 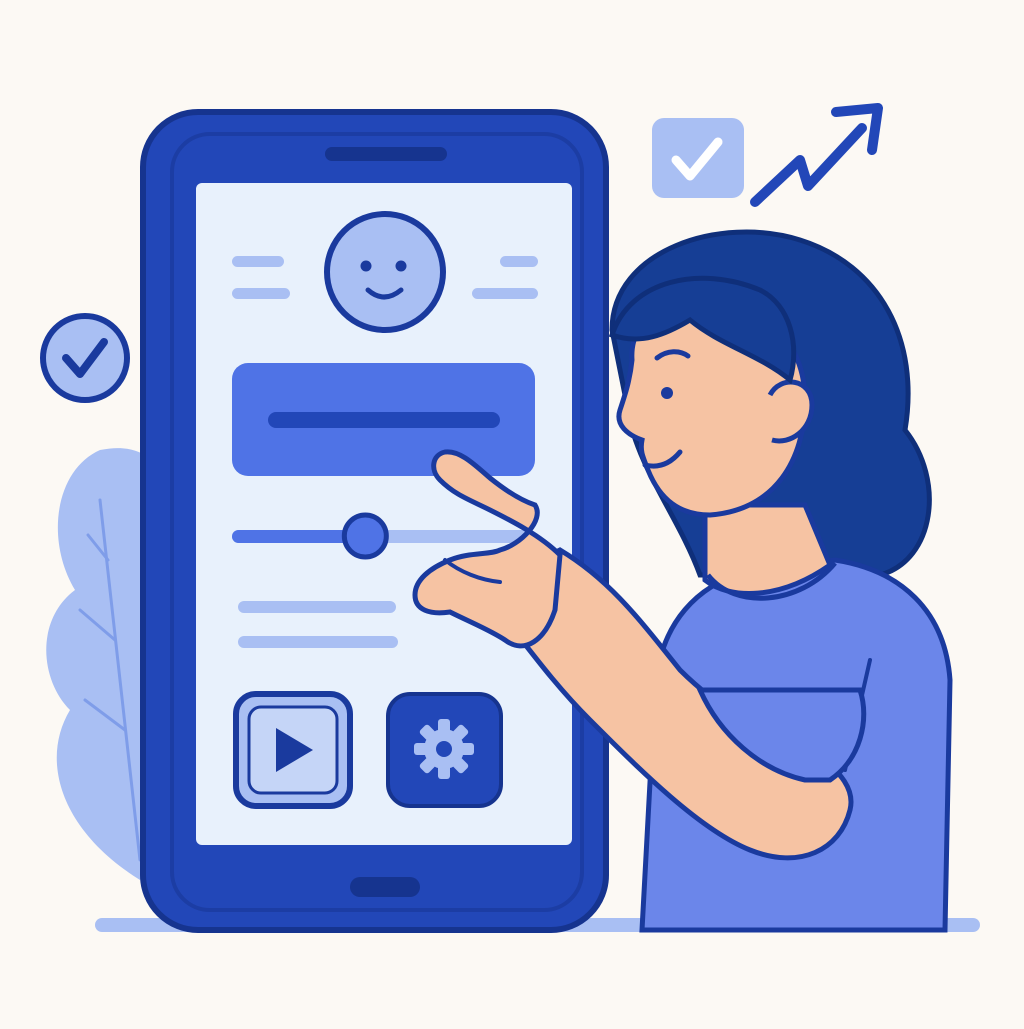 I want to click on check-square-badge, so click(x=698, y=158).